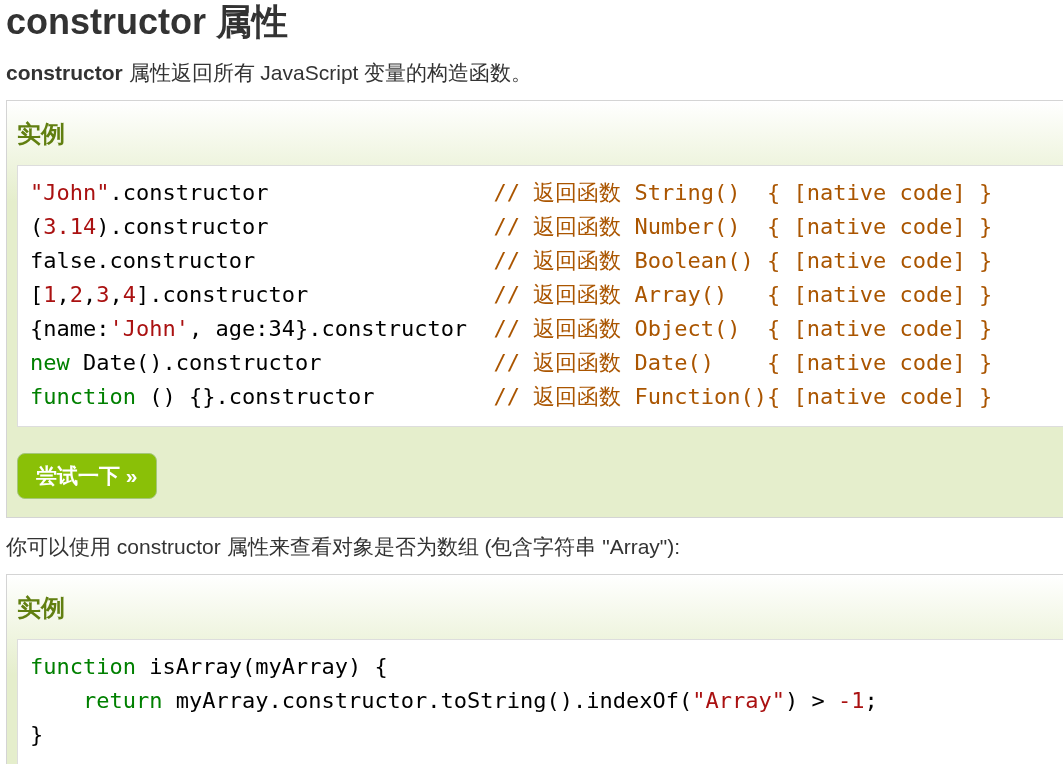 This screenshot has height=764, width=1063. Describe the element at coordinates (37, 735) in the screenshot. I see `code-line: }` at that location.